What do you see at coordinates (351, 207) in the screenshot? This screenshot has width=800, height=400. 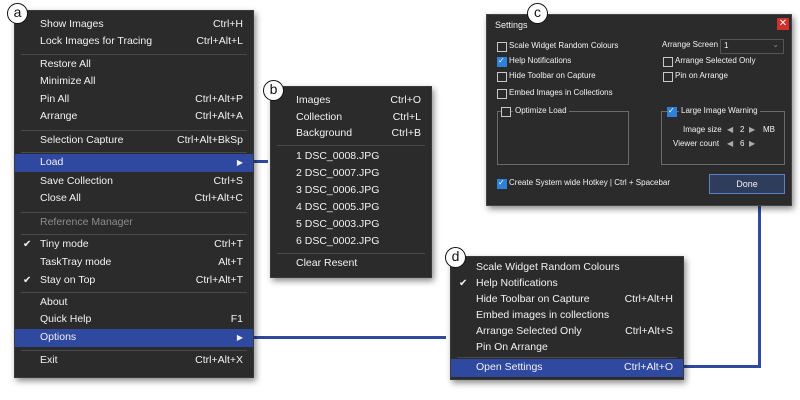 I see `menu-item-recent-4: 4 DSC_0005.JPG` at bounding box center [351, 207].